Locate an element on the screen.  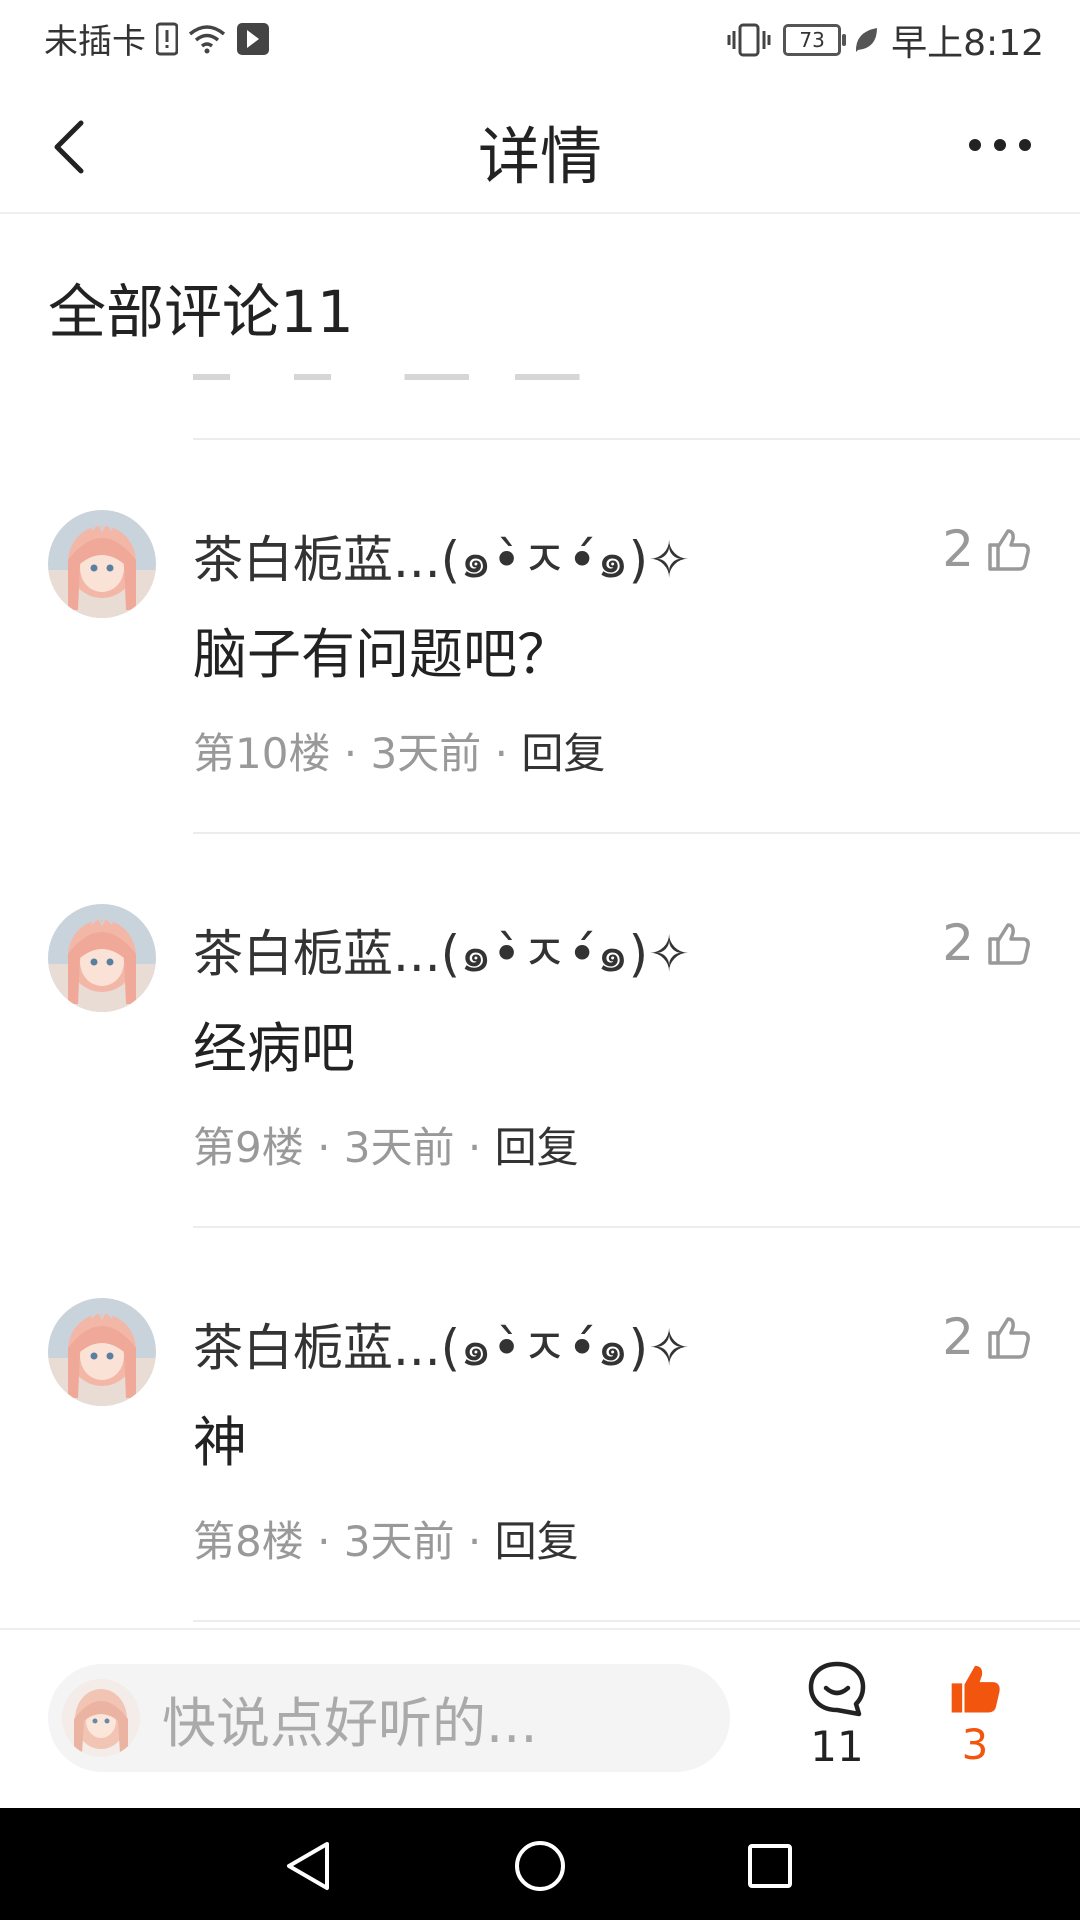
title-bar: 详情 is located at coordinates (540, 145).